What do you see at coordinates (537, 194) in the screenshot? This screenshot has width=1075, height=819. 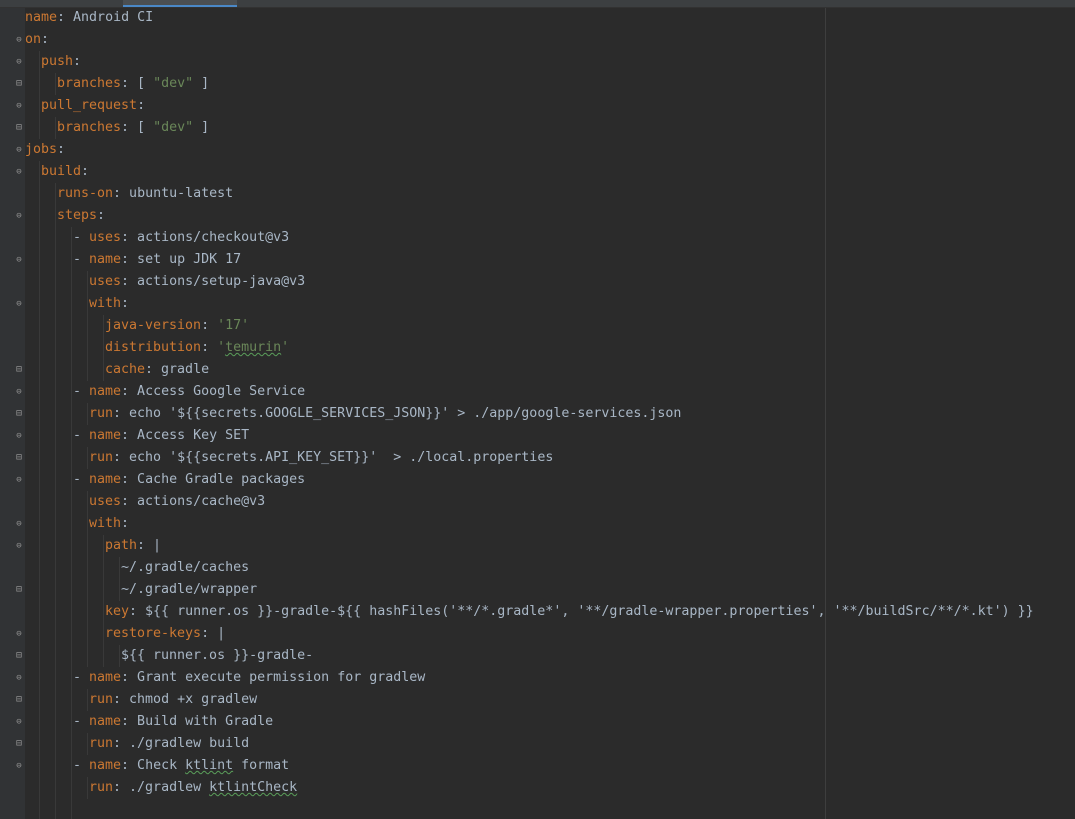 I see `code-line: runs-on: ubuntu-latest` at bounding box center [537, 194].